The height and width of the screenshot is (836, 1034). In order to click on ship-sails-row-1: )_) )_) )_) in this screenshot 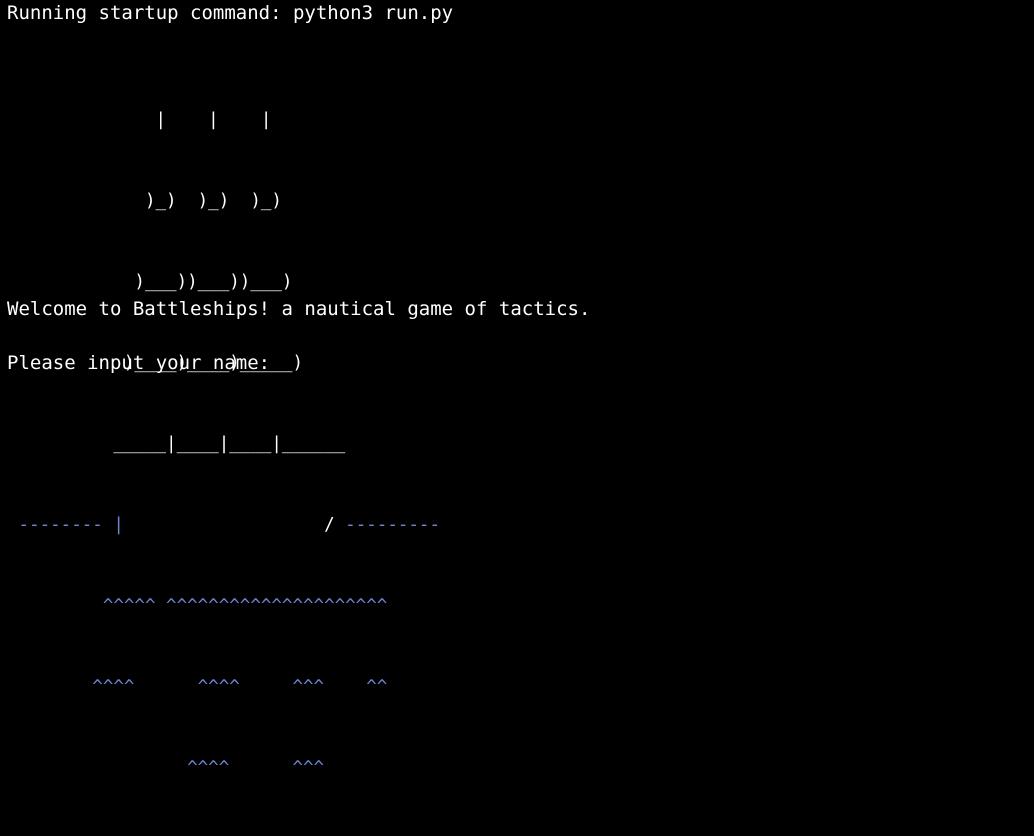, I will do `click(145, 201)`.